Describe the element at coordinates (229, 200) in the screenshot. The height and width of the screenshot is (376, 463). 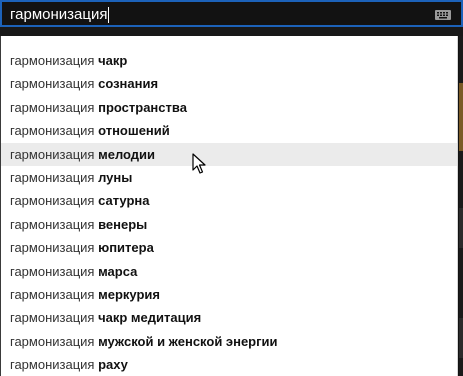
I see `suggestion-item: гармонизация сатурна` at that location.